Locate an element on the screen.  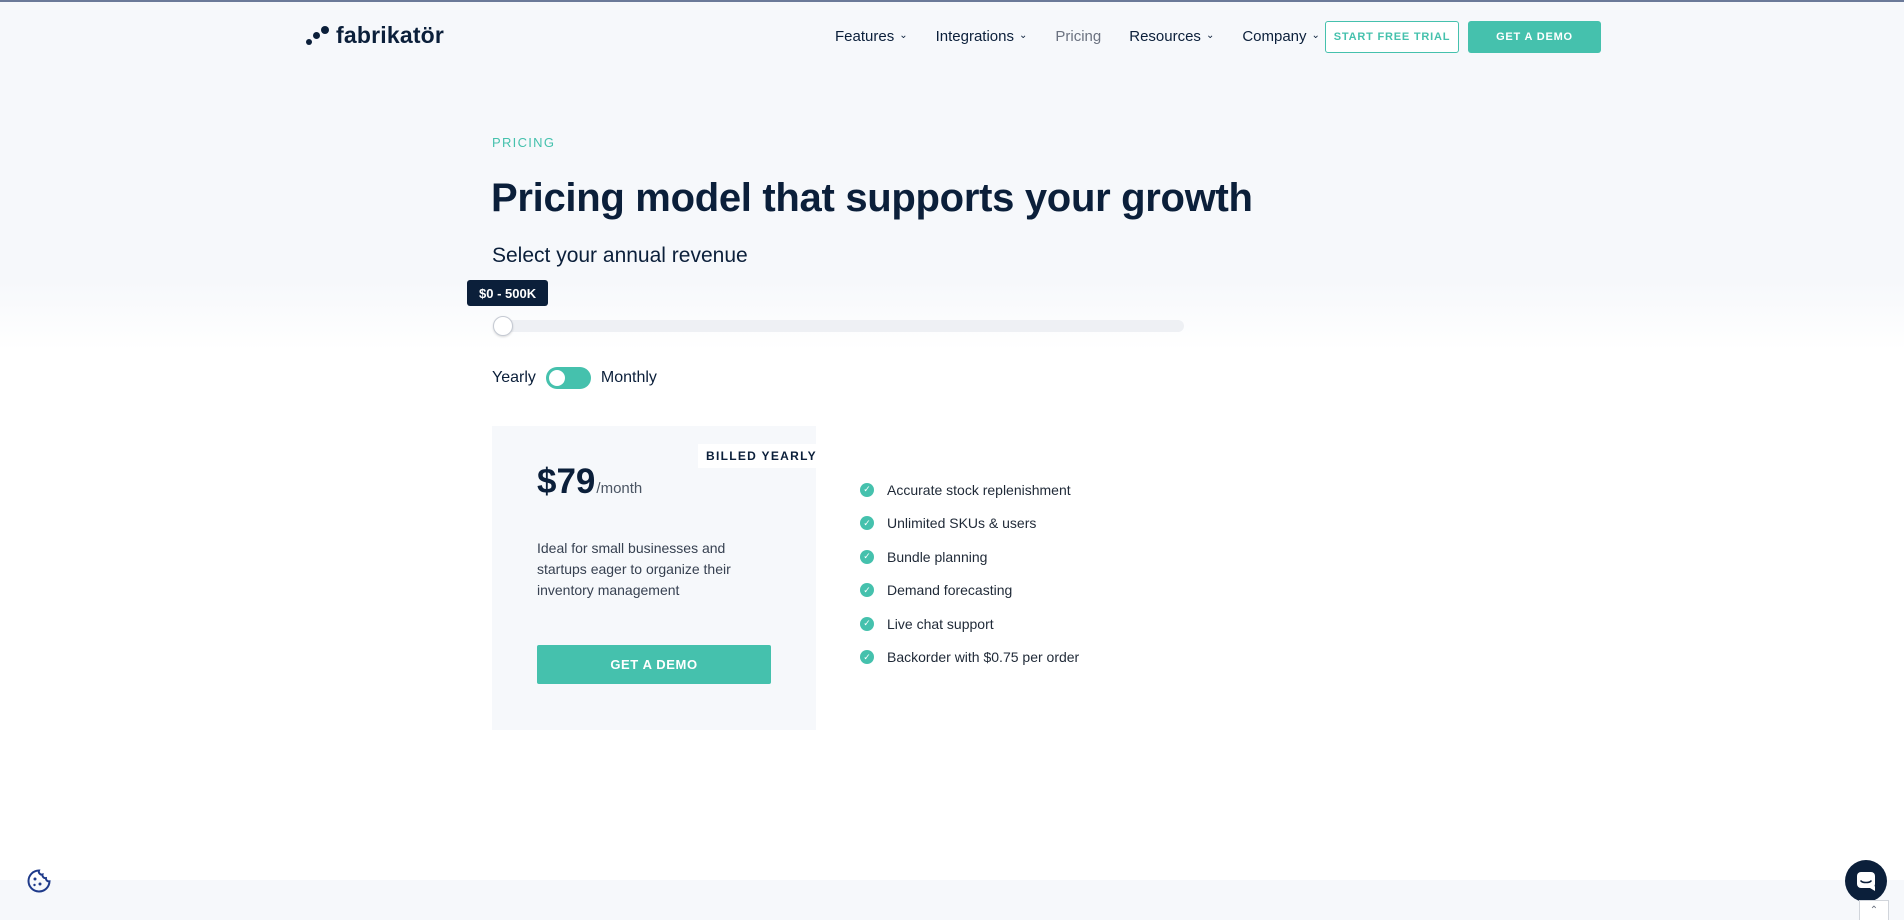
list-item: ✓ Backorder with $0.75 per order is located at coordinates (969, 658).